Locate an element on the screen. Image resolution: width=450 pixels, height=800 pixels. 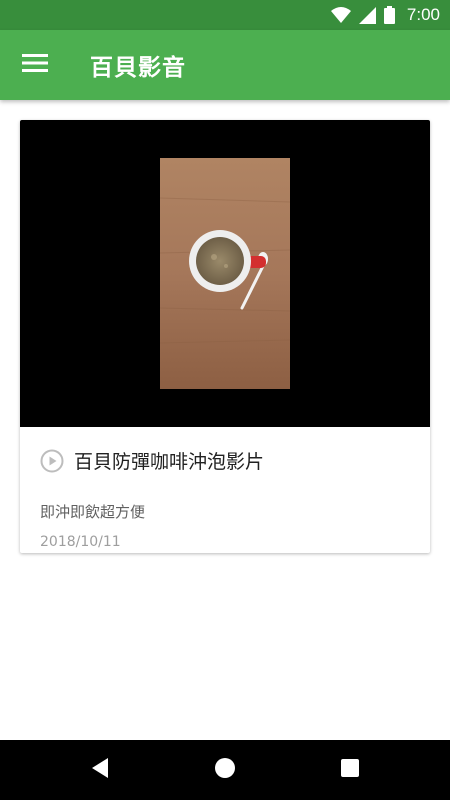
battery-icon is located at coordinates (389, 15).